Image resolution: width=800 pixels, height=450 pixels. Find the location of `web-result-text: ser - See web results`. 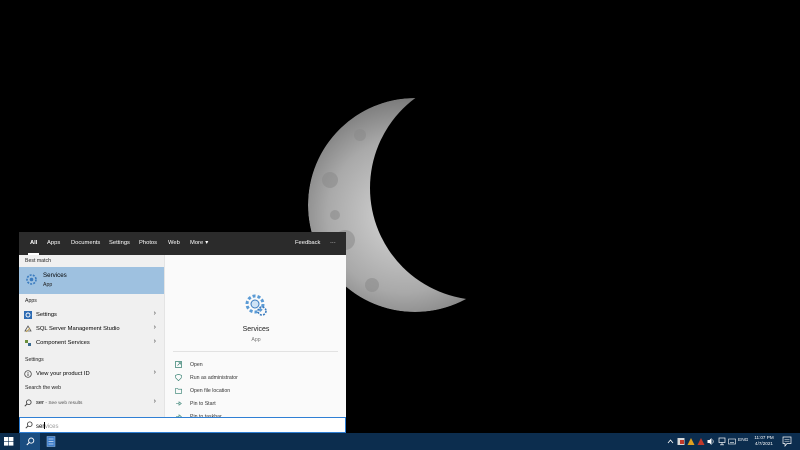

web-result-text: ser - See web results is located at coordinates (59, 403).